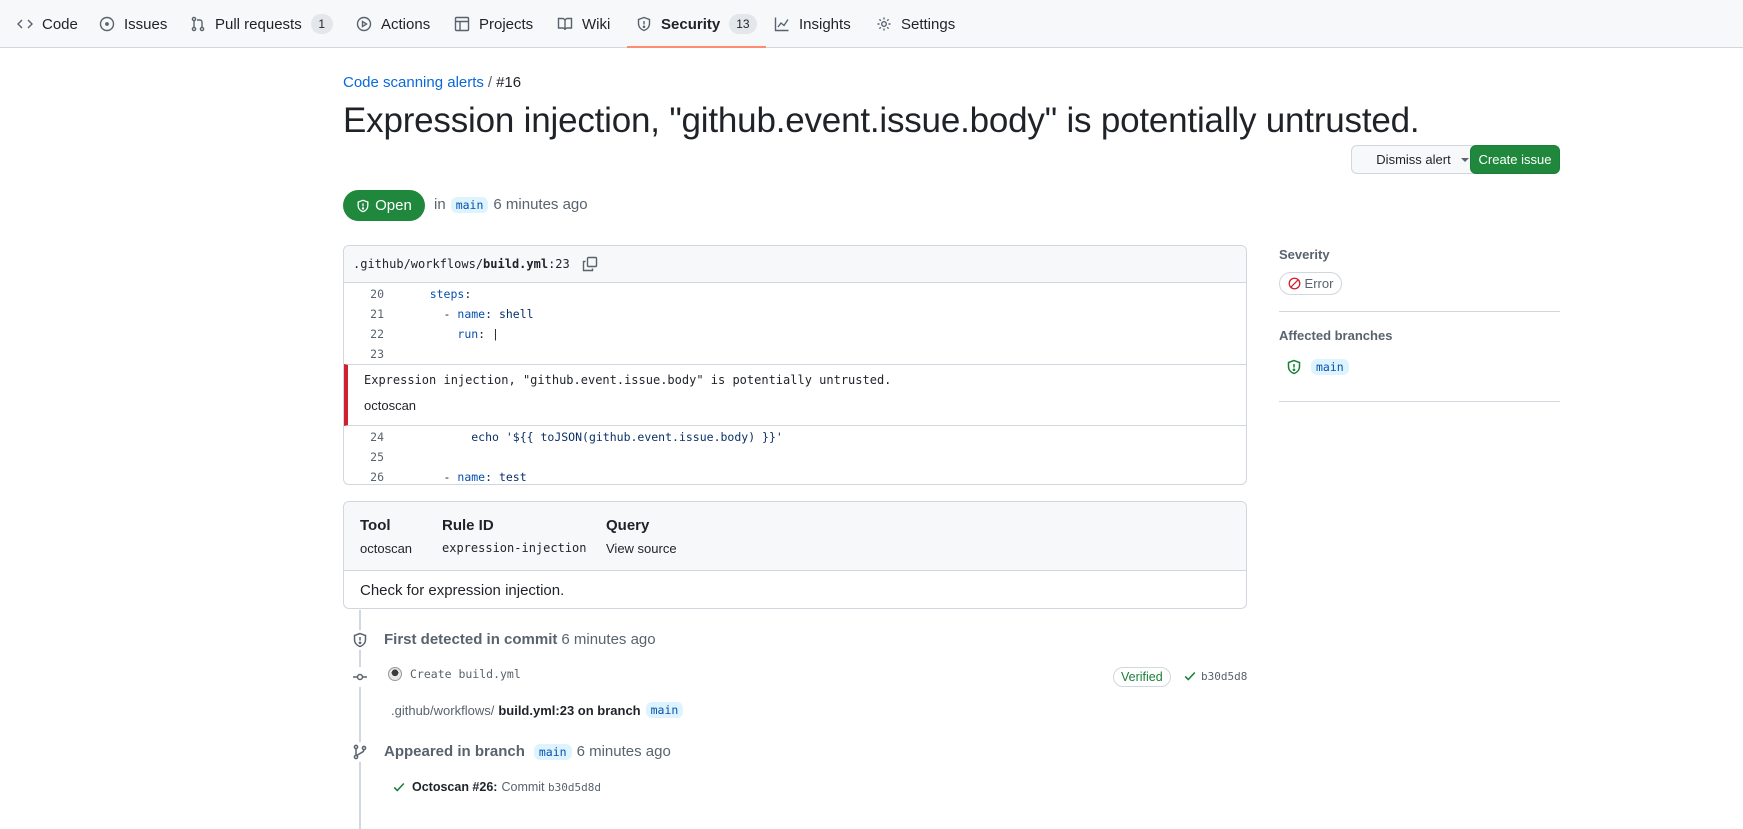  Describe the element at coordinates (321, 24) in the screenshot. I see `pull-requests-count: 1` at that location.